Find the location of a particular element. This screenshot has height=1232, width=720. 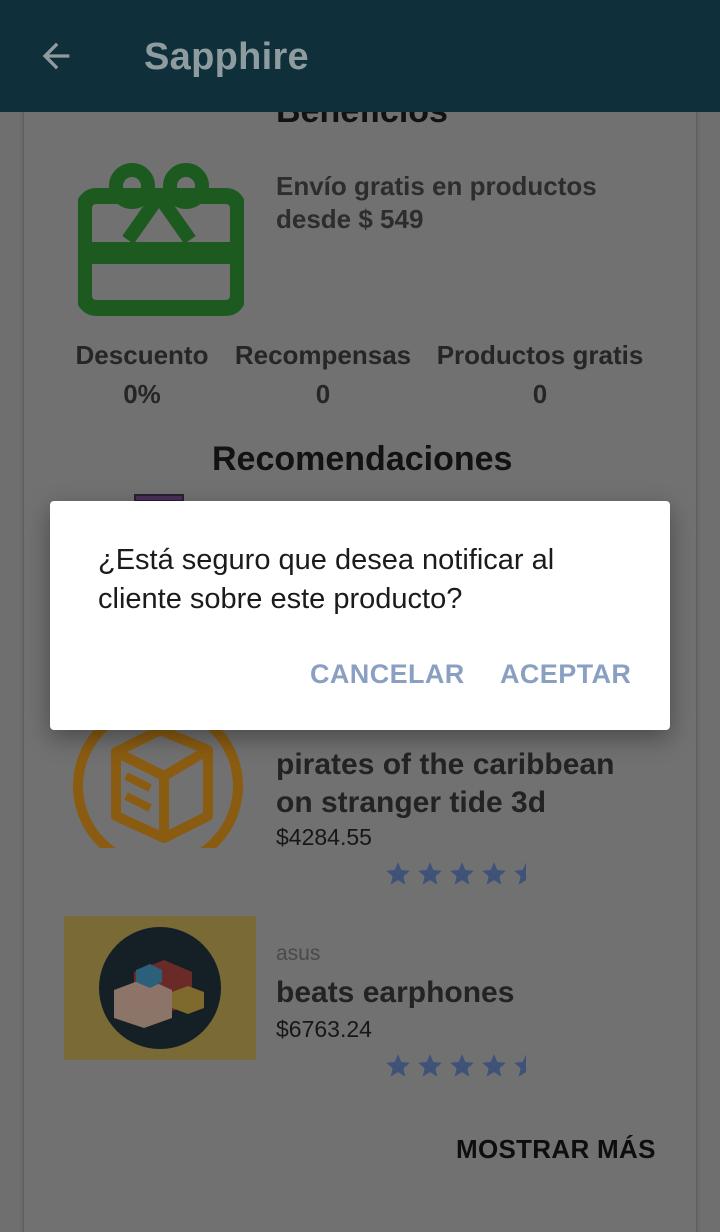

stat-rewards: Recompensas 0 is located at coordinates (323, 375).